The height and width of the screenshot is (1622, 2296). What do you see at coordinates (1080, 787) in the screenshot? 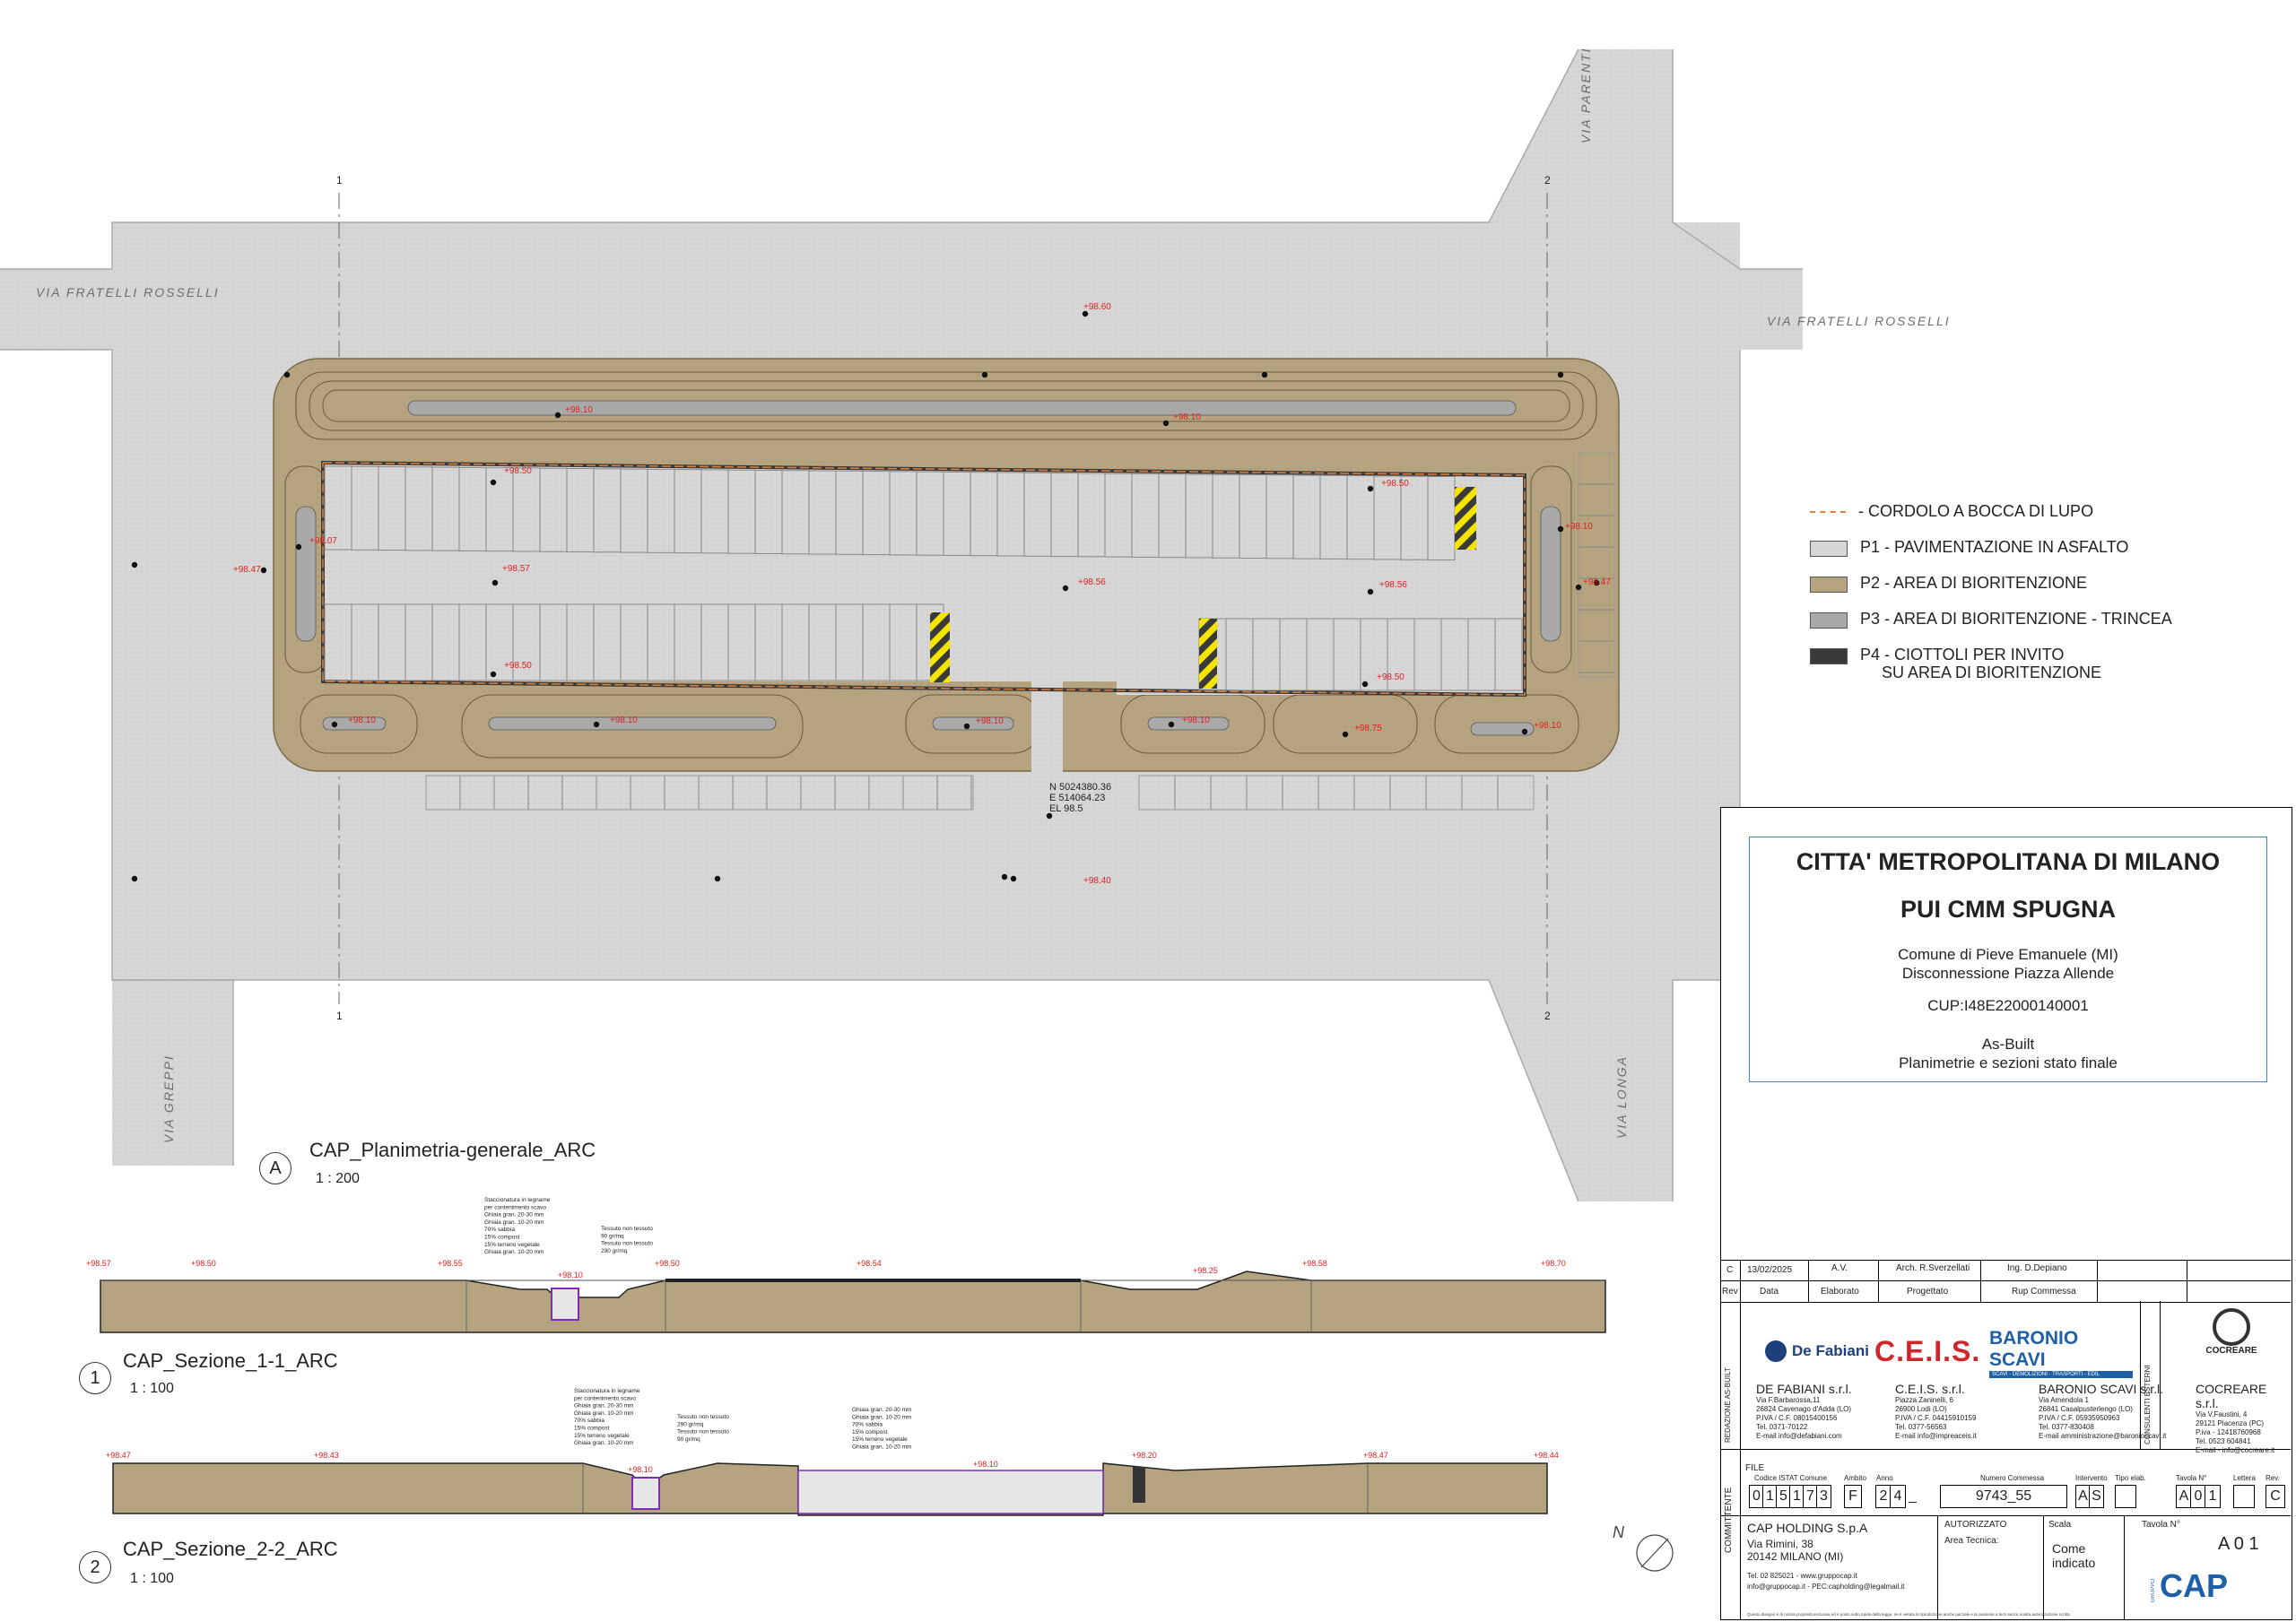
I see `coord-n: N 5024380.36` at bounding box center [1080, 787].